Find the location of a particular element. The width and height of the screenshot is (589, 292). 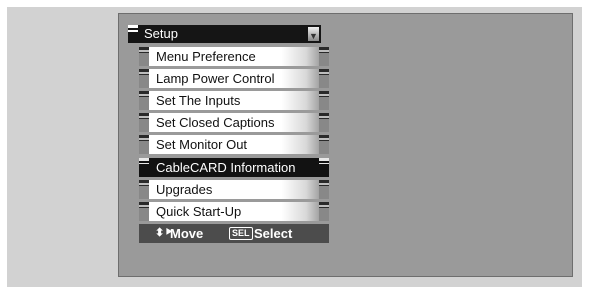

menu-item-cablecard-information: CableCARD Information is located at coordinates (234, 167).